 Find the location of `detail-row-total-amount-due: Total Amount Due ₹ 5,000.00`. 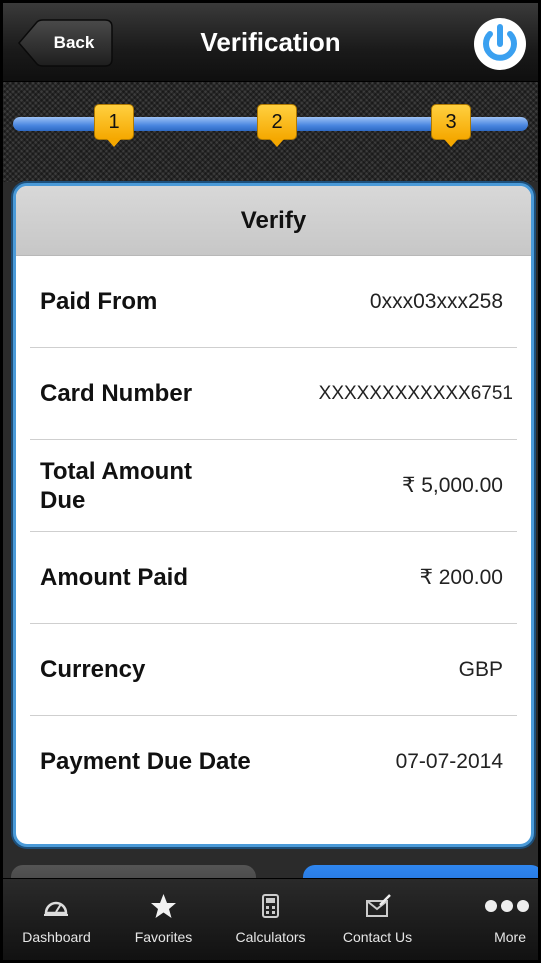

detail-row-total-amount-due: Total Amount Due ₹ 5,000.00 is located at coordinates (273, 486).